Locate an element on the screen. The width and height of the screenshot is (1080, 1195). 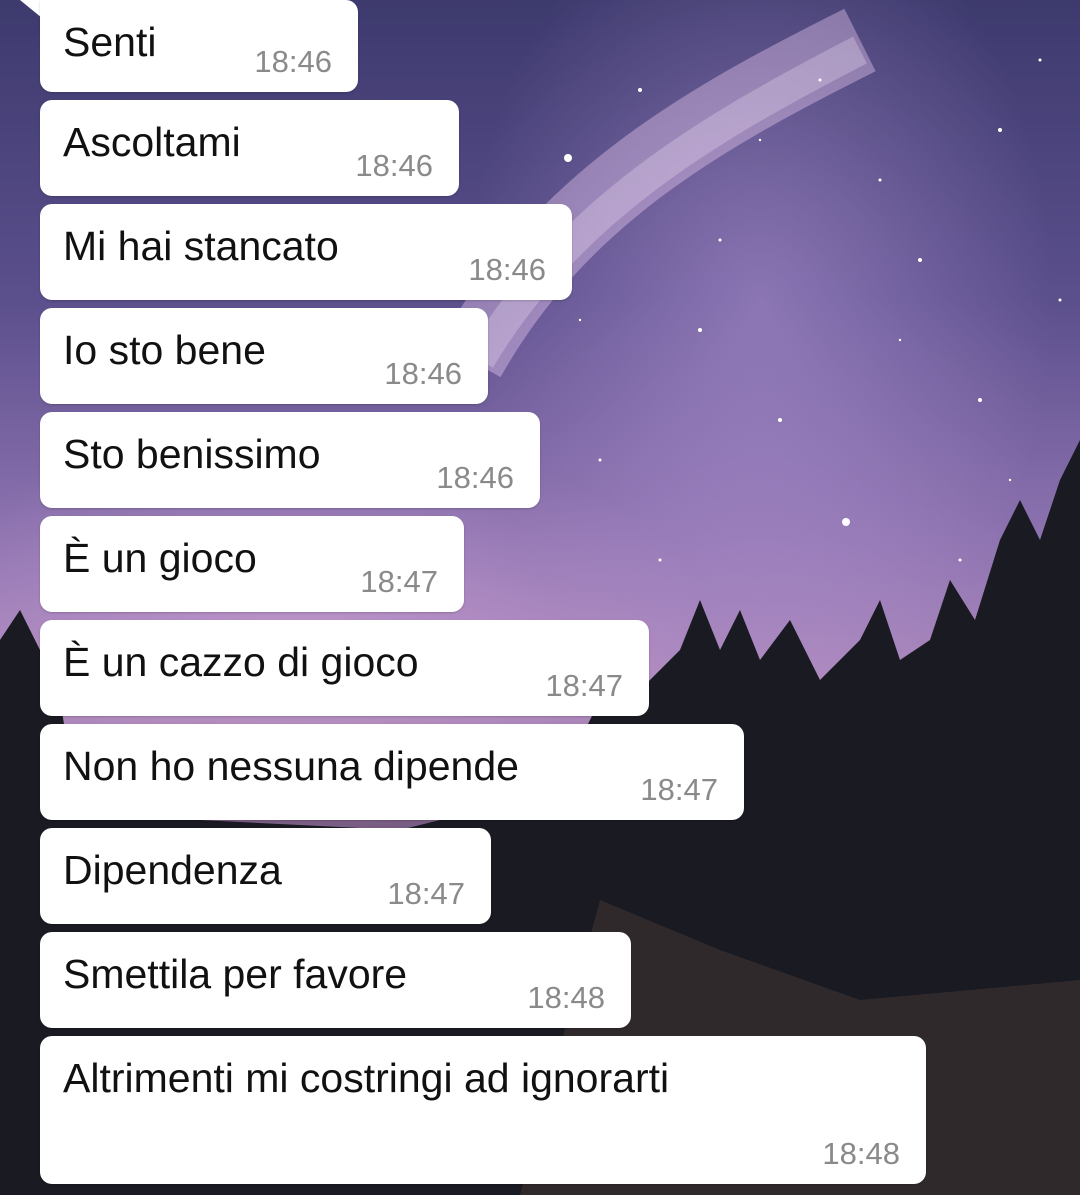
message-text: Non ho nessuna dipende is located at coordinates (291, 766).